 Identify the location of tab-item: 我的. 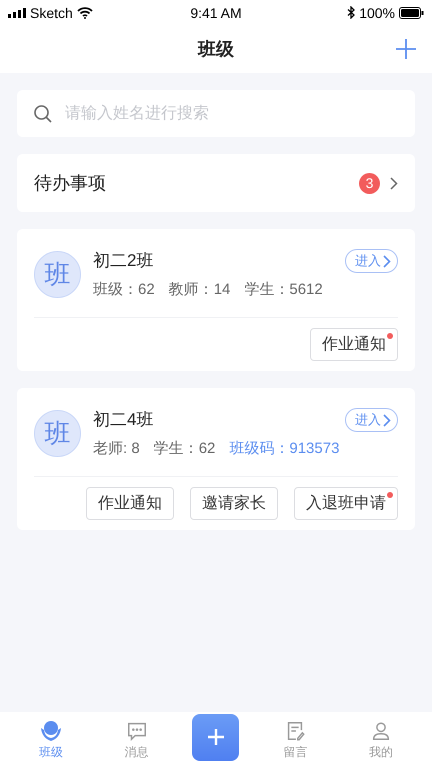
(381, 740).